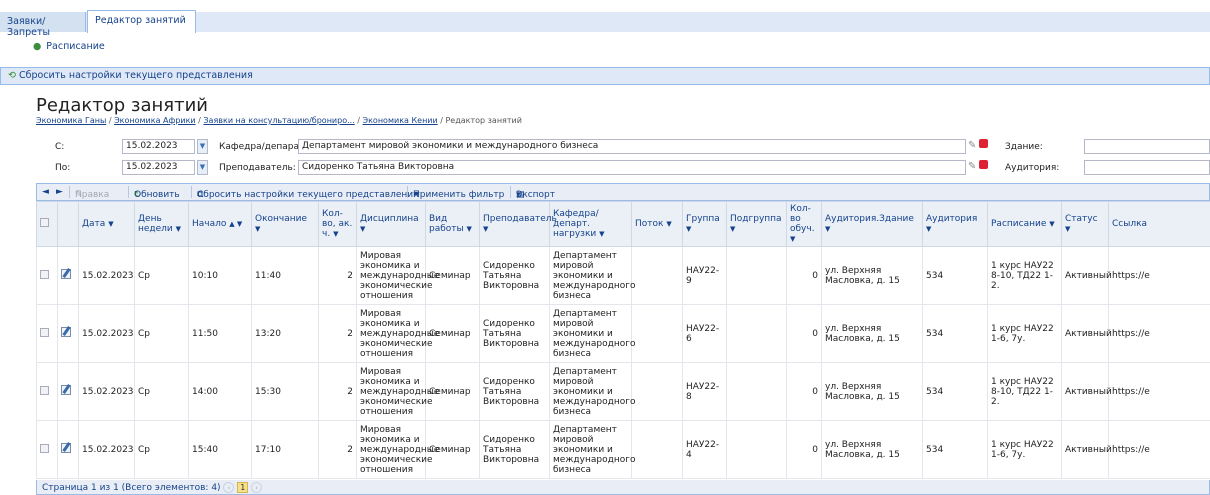  I want to click on column-header: Подгруппа ▼, so click(756, 224).